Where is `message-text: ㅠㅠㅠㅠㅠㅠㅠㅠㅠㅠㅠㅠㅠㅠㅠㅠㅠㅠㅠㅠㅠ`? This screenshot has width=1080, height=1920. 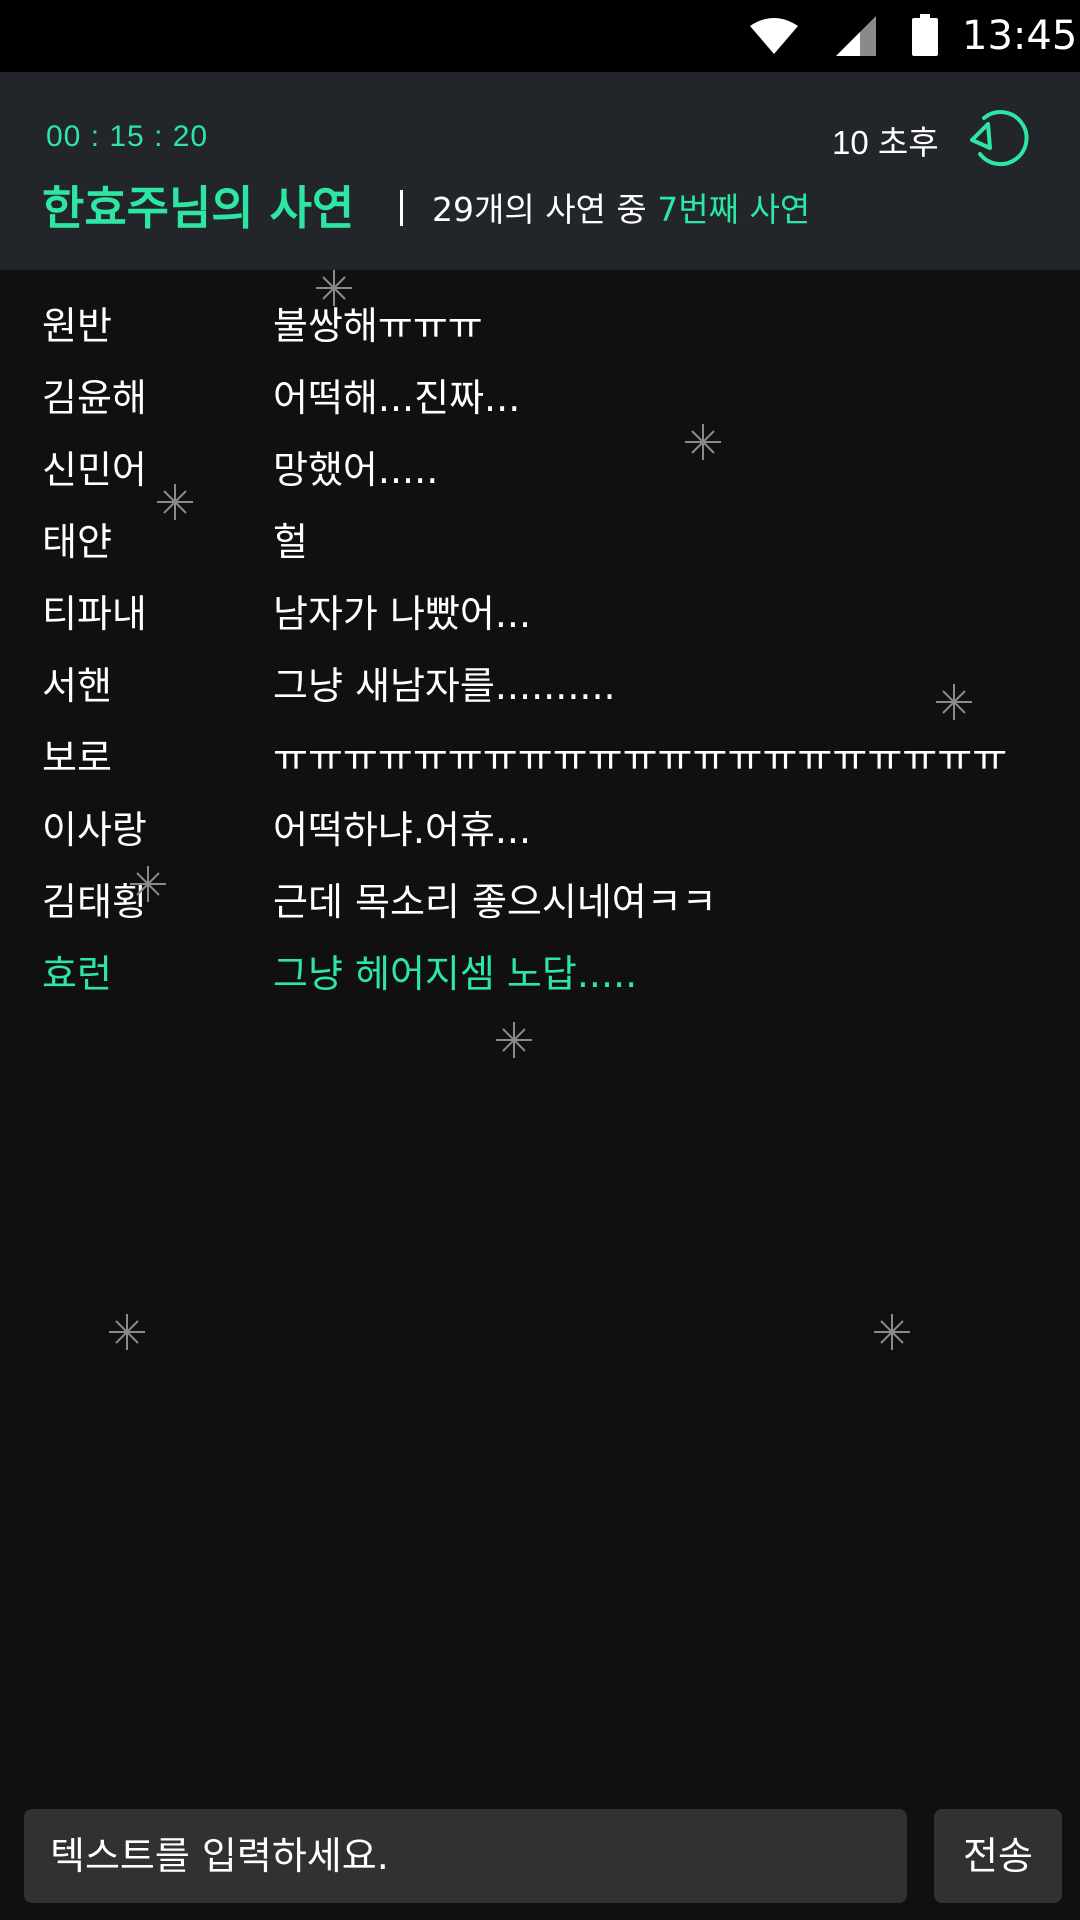 message-text: ㅠㅠㅠㅠㅠㅠㅠㅠㅠㅠㅠㅠㅠㅠㅠㅠㅠㅠㅠㅠㅠ is located at coordinates (640, 758).